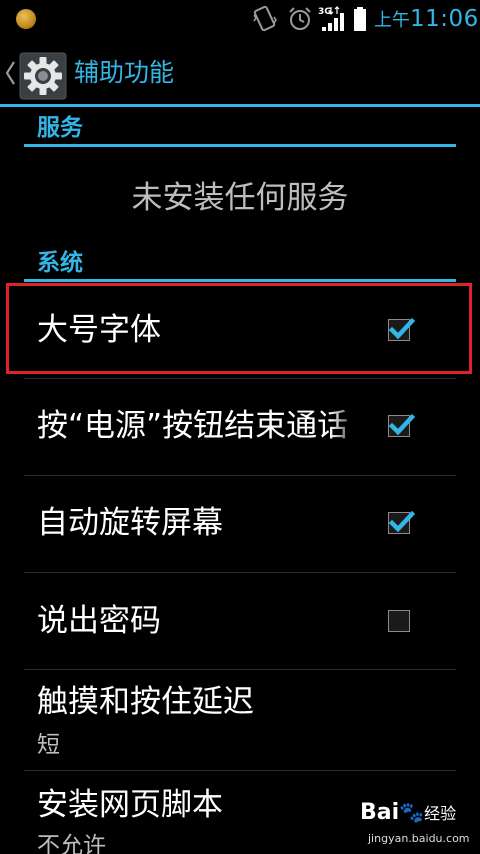 This screenshot has height=854, width=480. I want to click on battery-icon, so click(360, 19).